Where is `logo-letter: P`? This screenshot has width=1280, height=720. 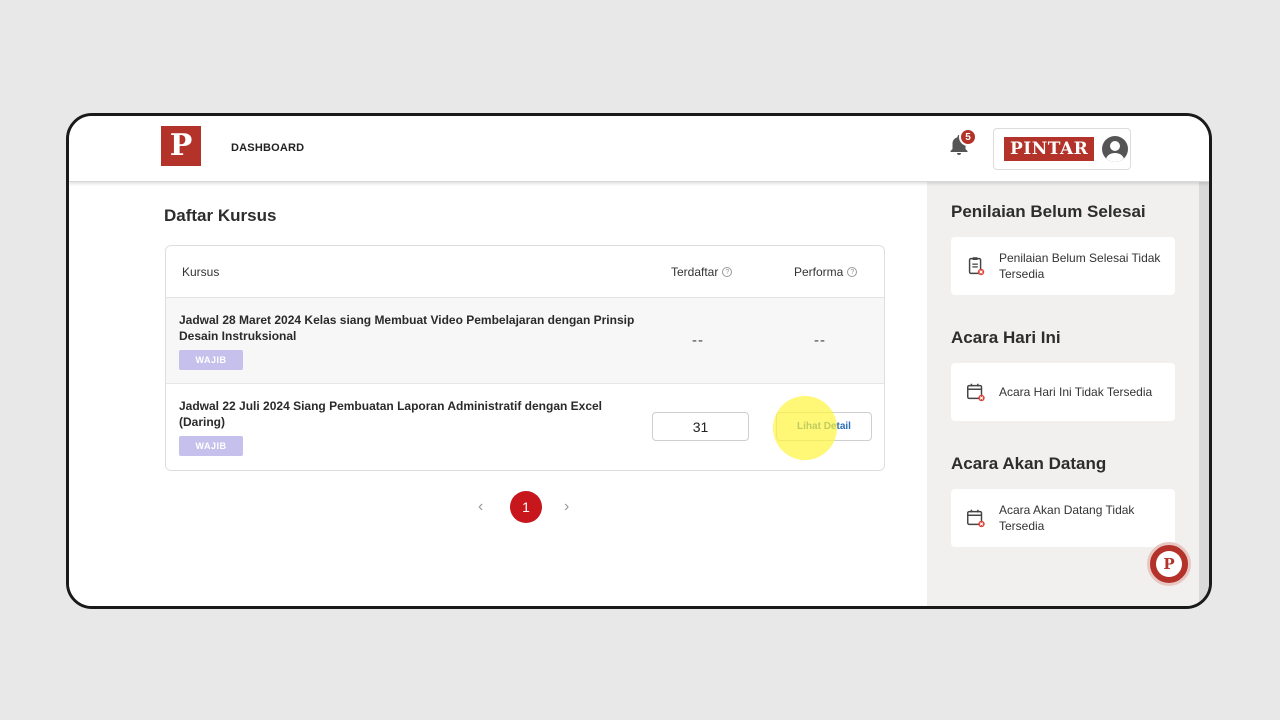
logo-letter: P is located at coordinates (181, 145).